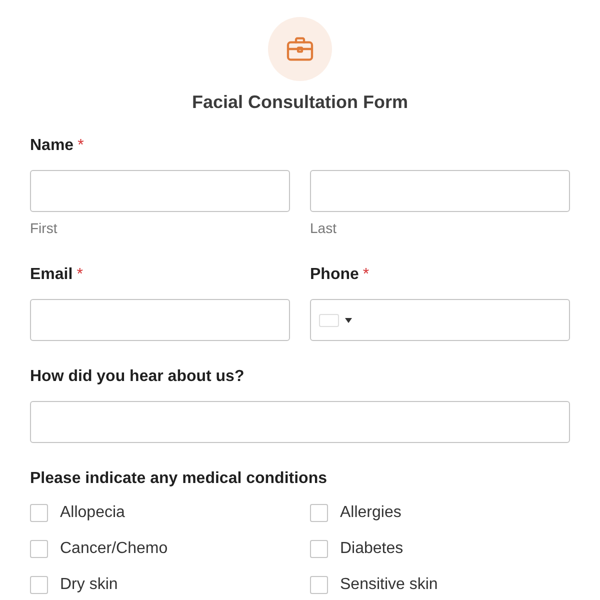 This screenshot has width=600, height=600. I want to click on flag-icon, so click(329, 320).